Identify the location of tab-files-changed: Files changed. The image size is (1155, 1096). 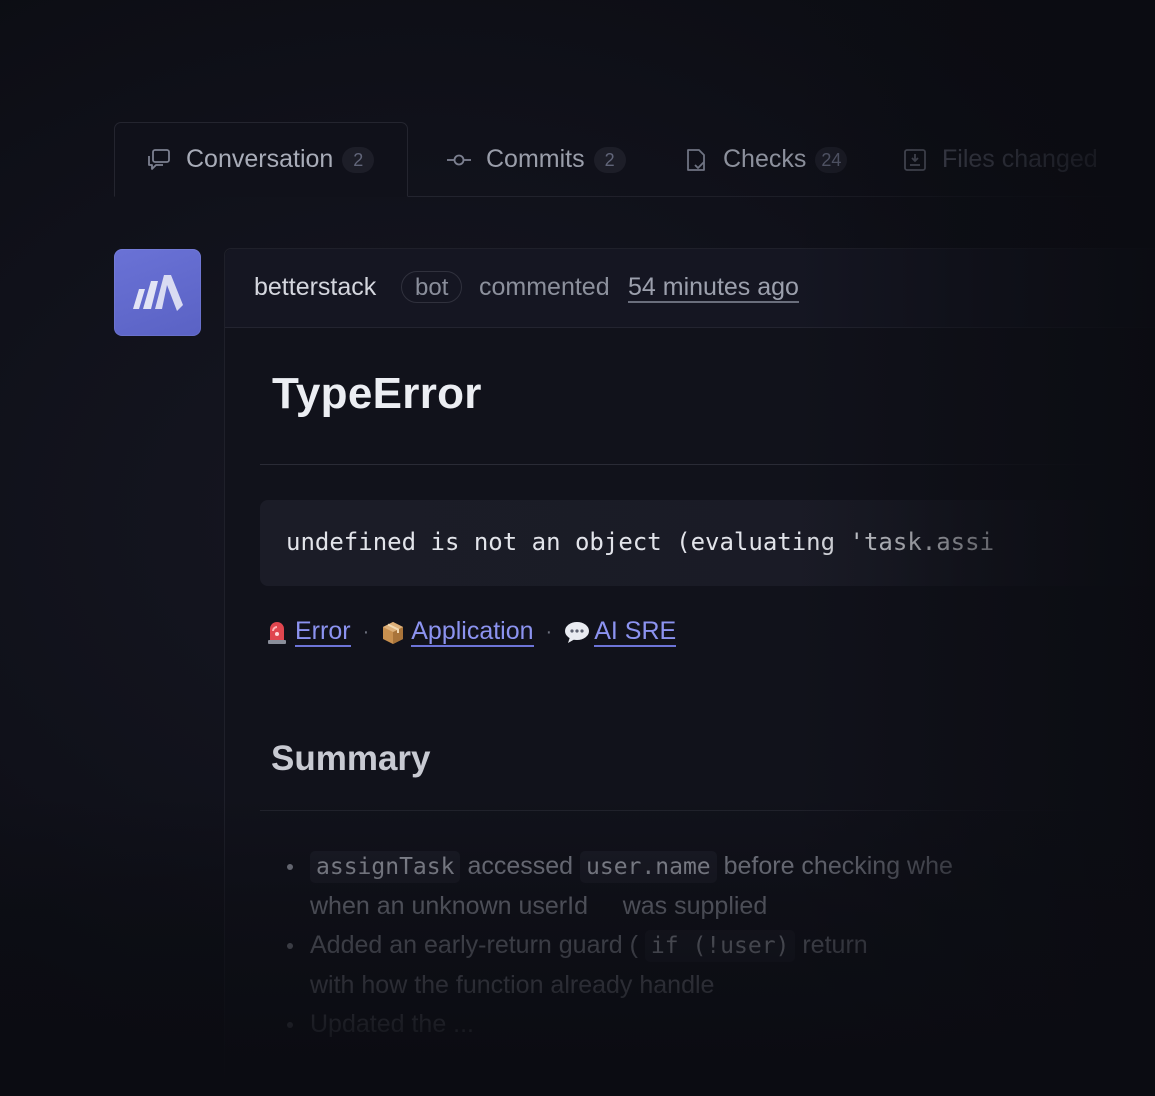
(1000, 159).